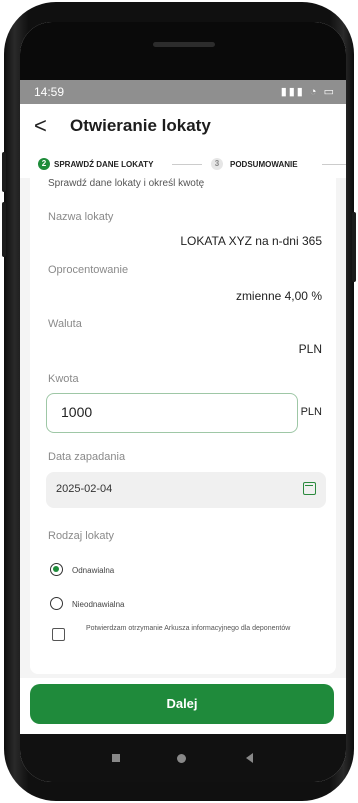 The width and height of the screenshot is (358, 803). What do you see at coordinates (58, 634) in the screenshot?
I see `consent-checkbox` at bounding box center [58, 634].